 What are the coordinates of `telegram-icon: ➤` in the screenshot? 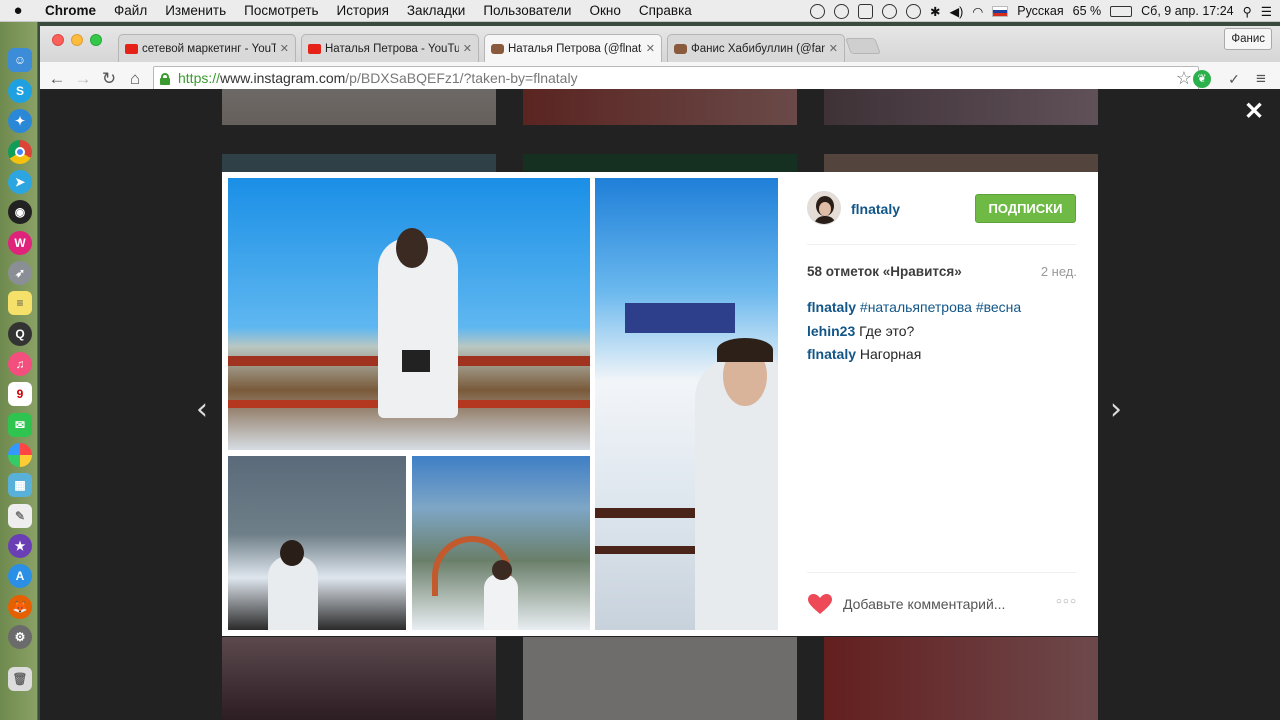 It's located at (20, 182).